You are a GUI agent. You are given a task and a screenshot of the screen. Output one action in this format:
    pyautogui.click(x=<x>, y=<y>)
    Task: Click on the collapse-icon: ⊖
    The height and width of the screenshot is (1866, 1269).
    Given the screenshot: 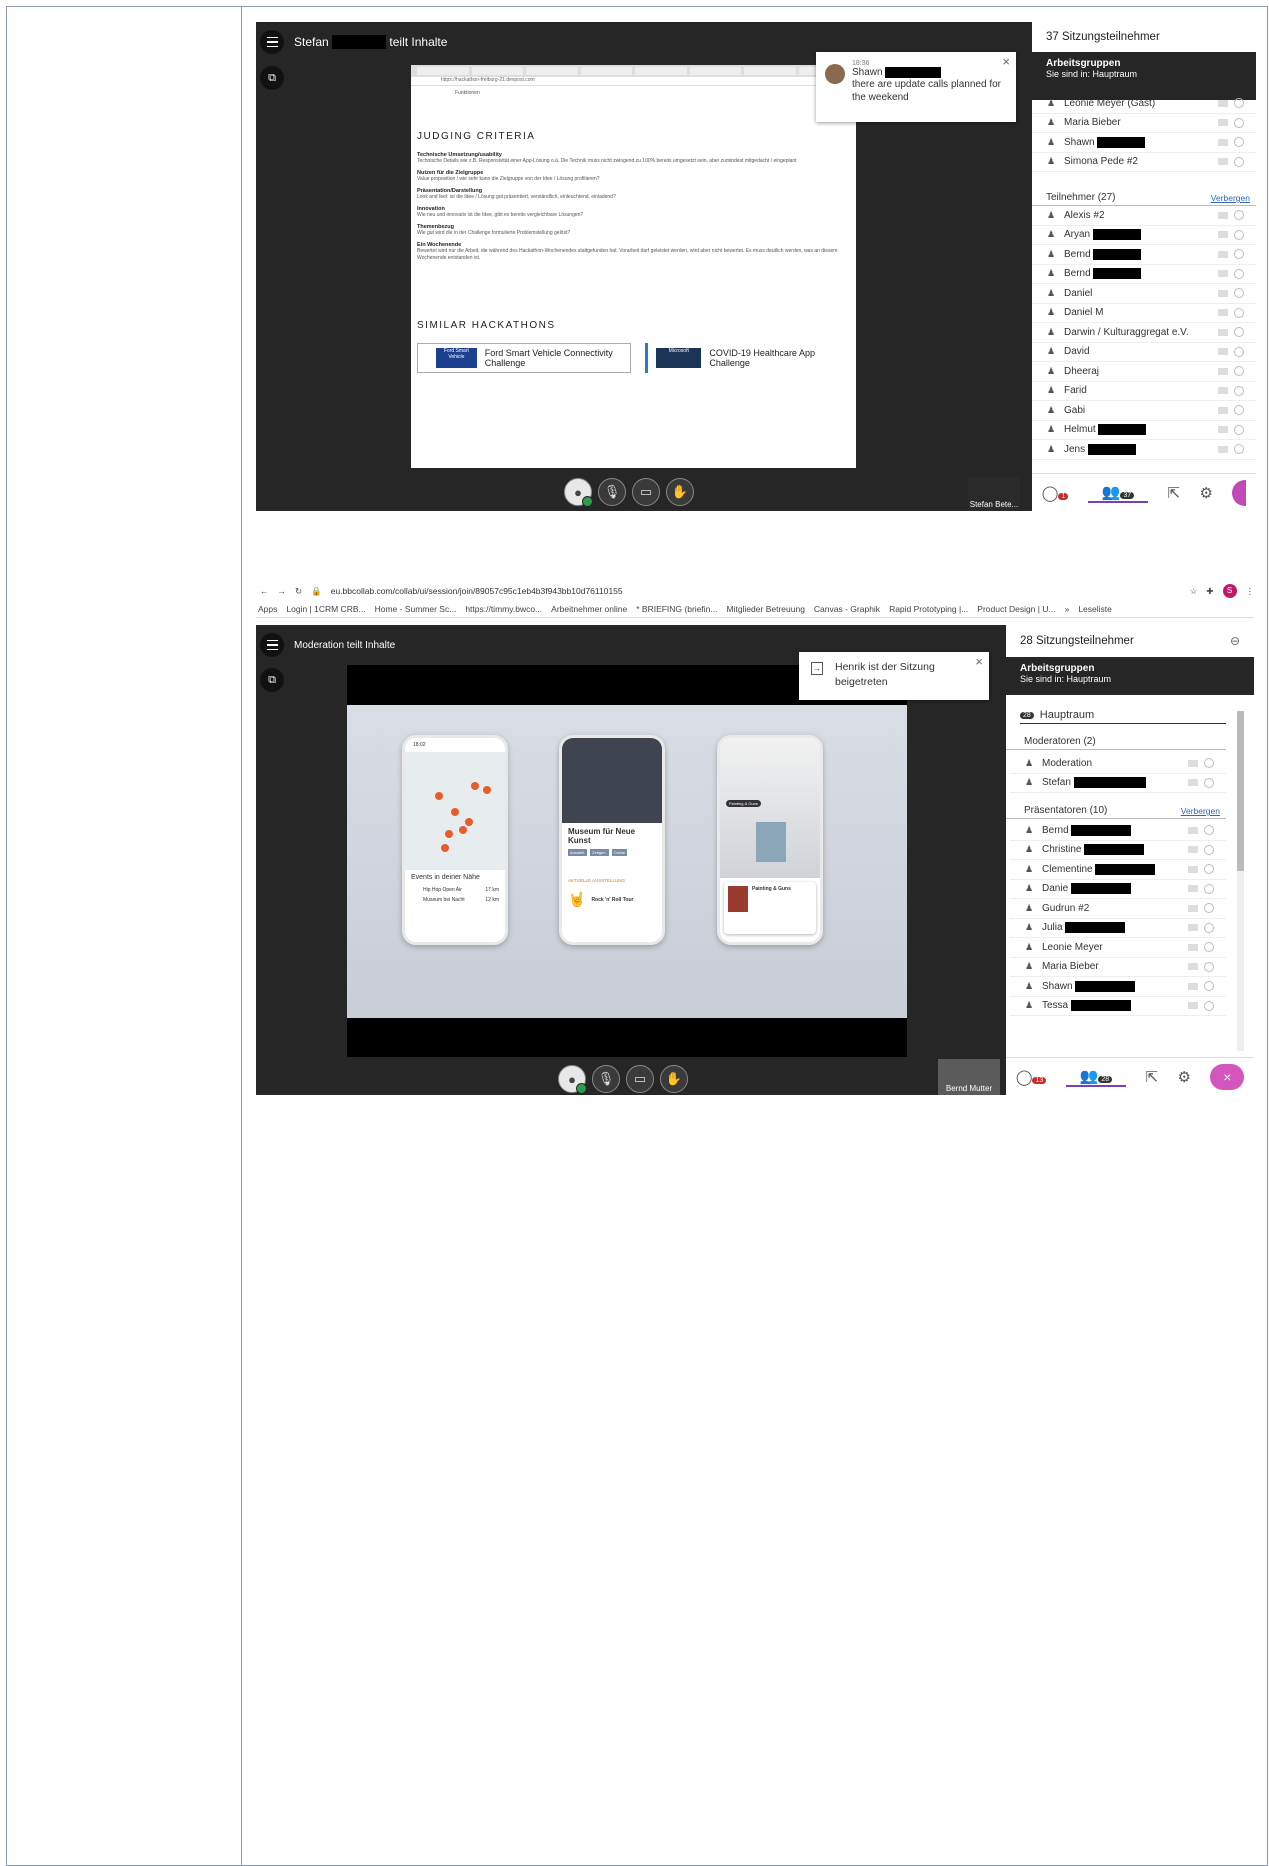 What is the action you would take?
    pyautogui.click(x=1235, y=641)
    